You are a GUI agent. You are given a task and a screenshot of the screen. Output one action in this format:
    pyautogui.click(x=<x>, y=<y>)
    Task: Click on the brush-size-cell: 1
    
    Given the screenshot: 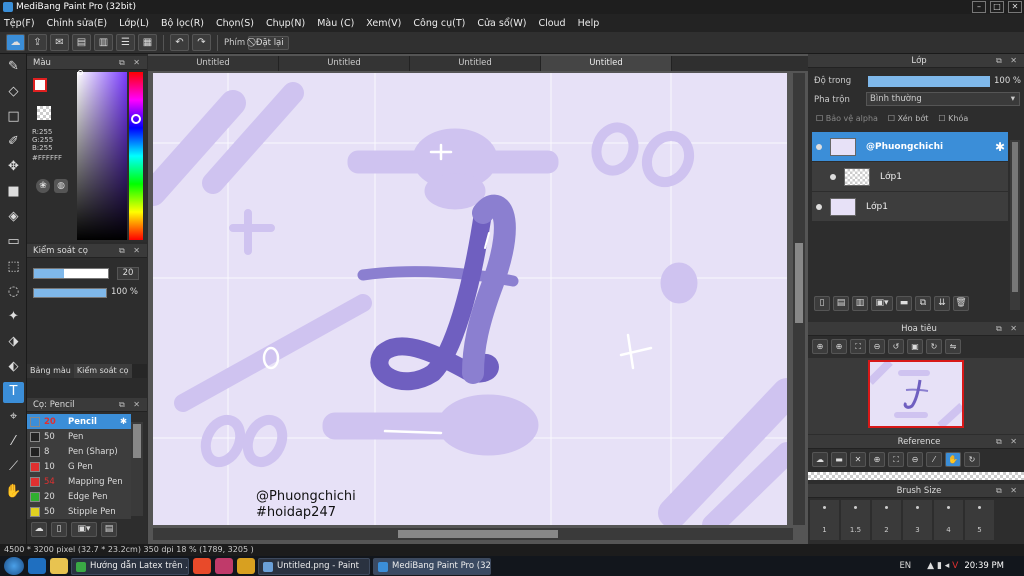 What is the action you would take?
    pyautogui.click(x=824, y=520)
    